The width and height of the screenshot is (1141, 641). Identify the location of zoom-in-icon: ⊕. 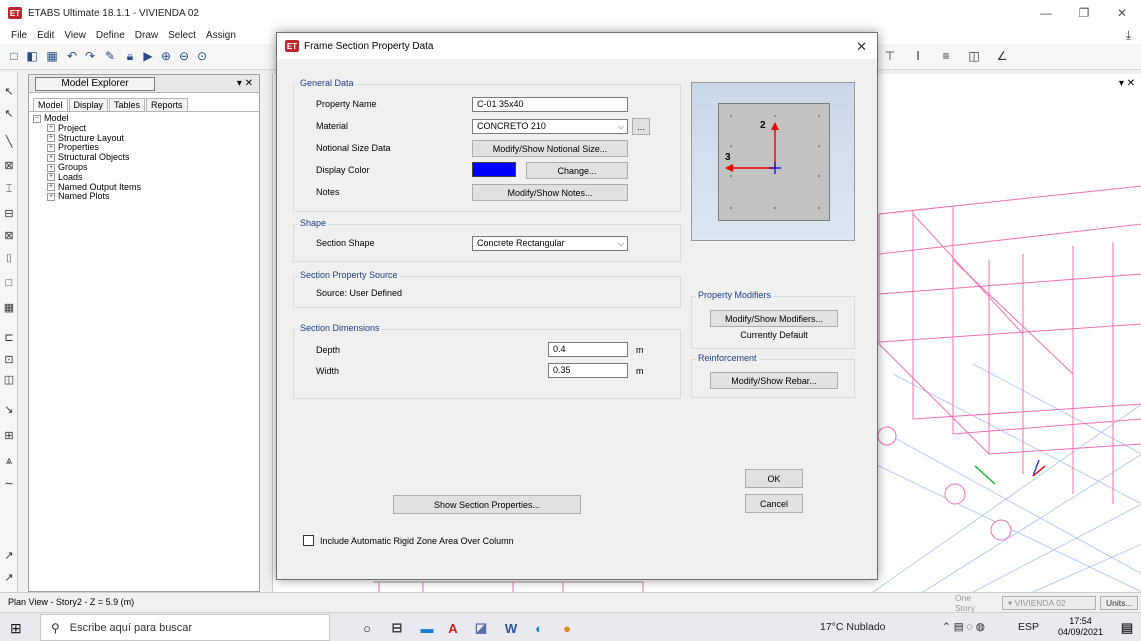
(166, 56).